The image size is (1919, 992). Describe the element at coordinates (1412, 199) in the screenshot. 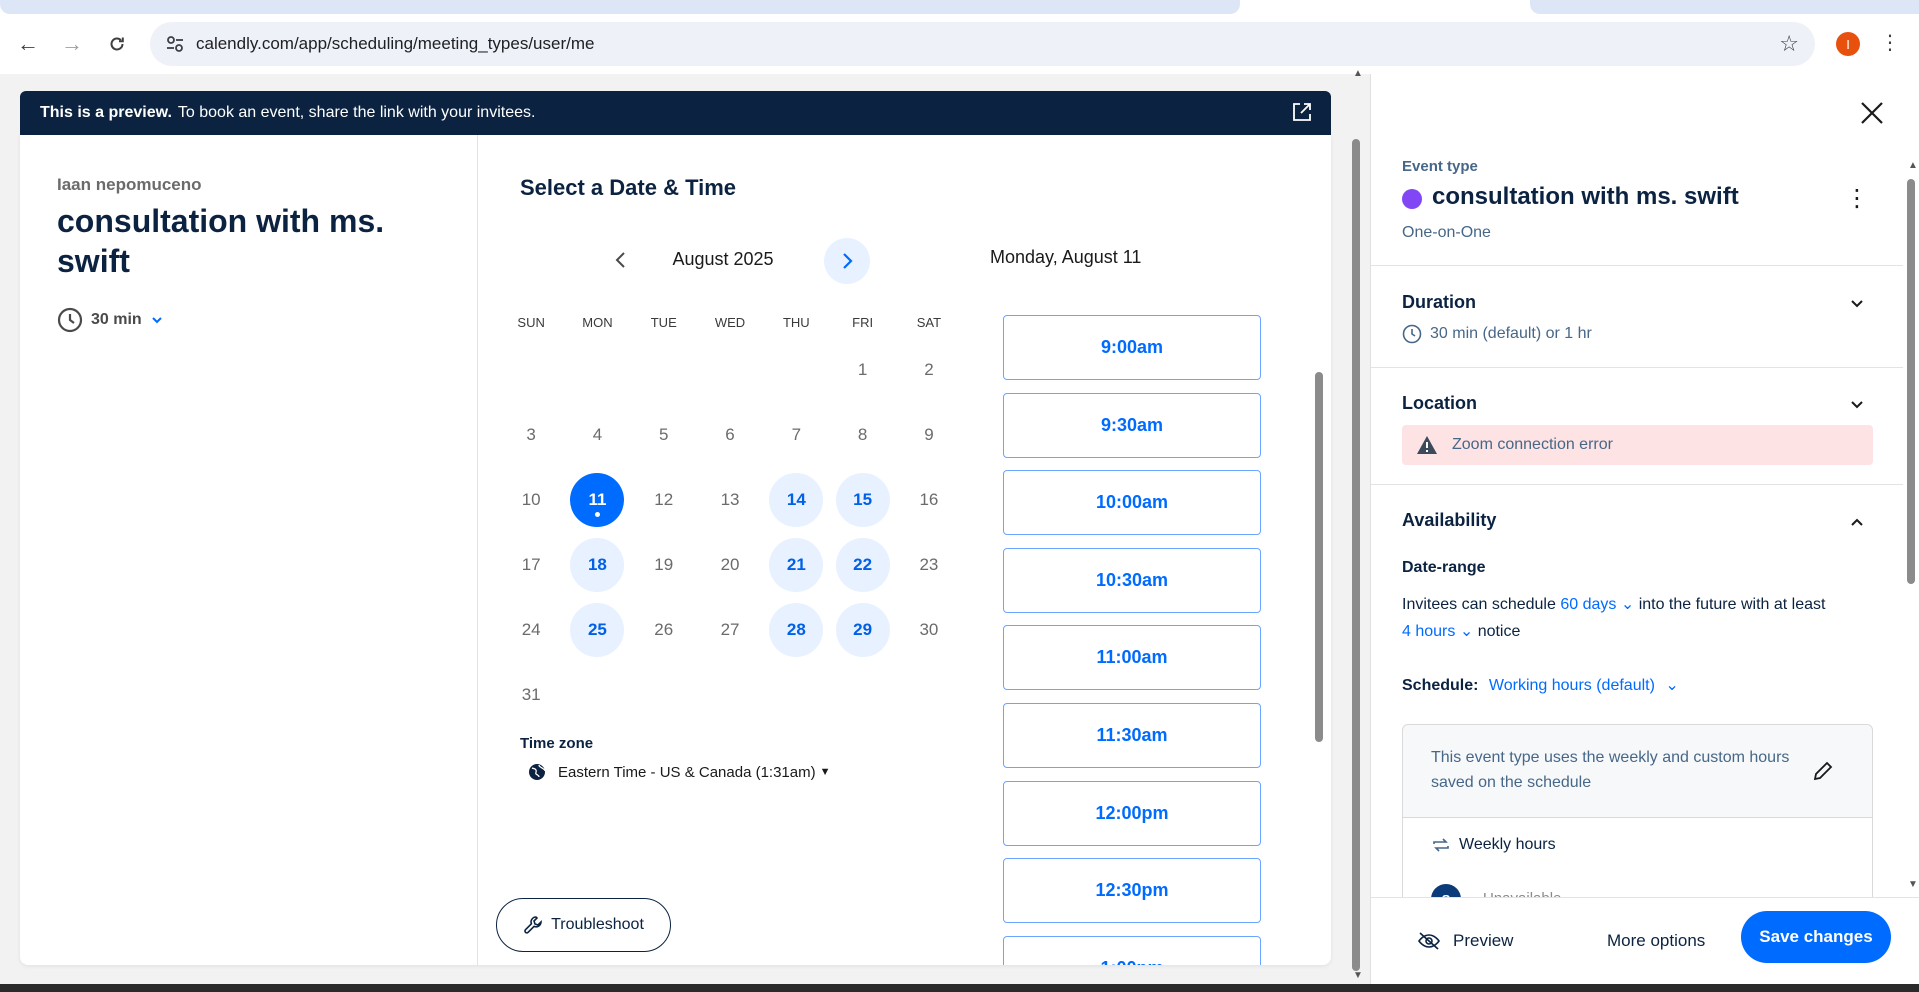

I see `event-color-dot` at that location.